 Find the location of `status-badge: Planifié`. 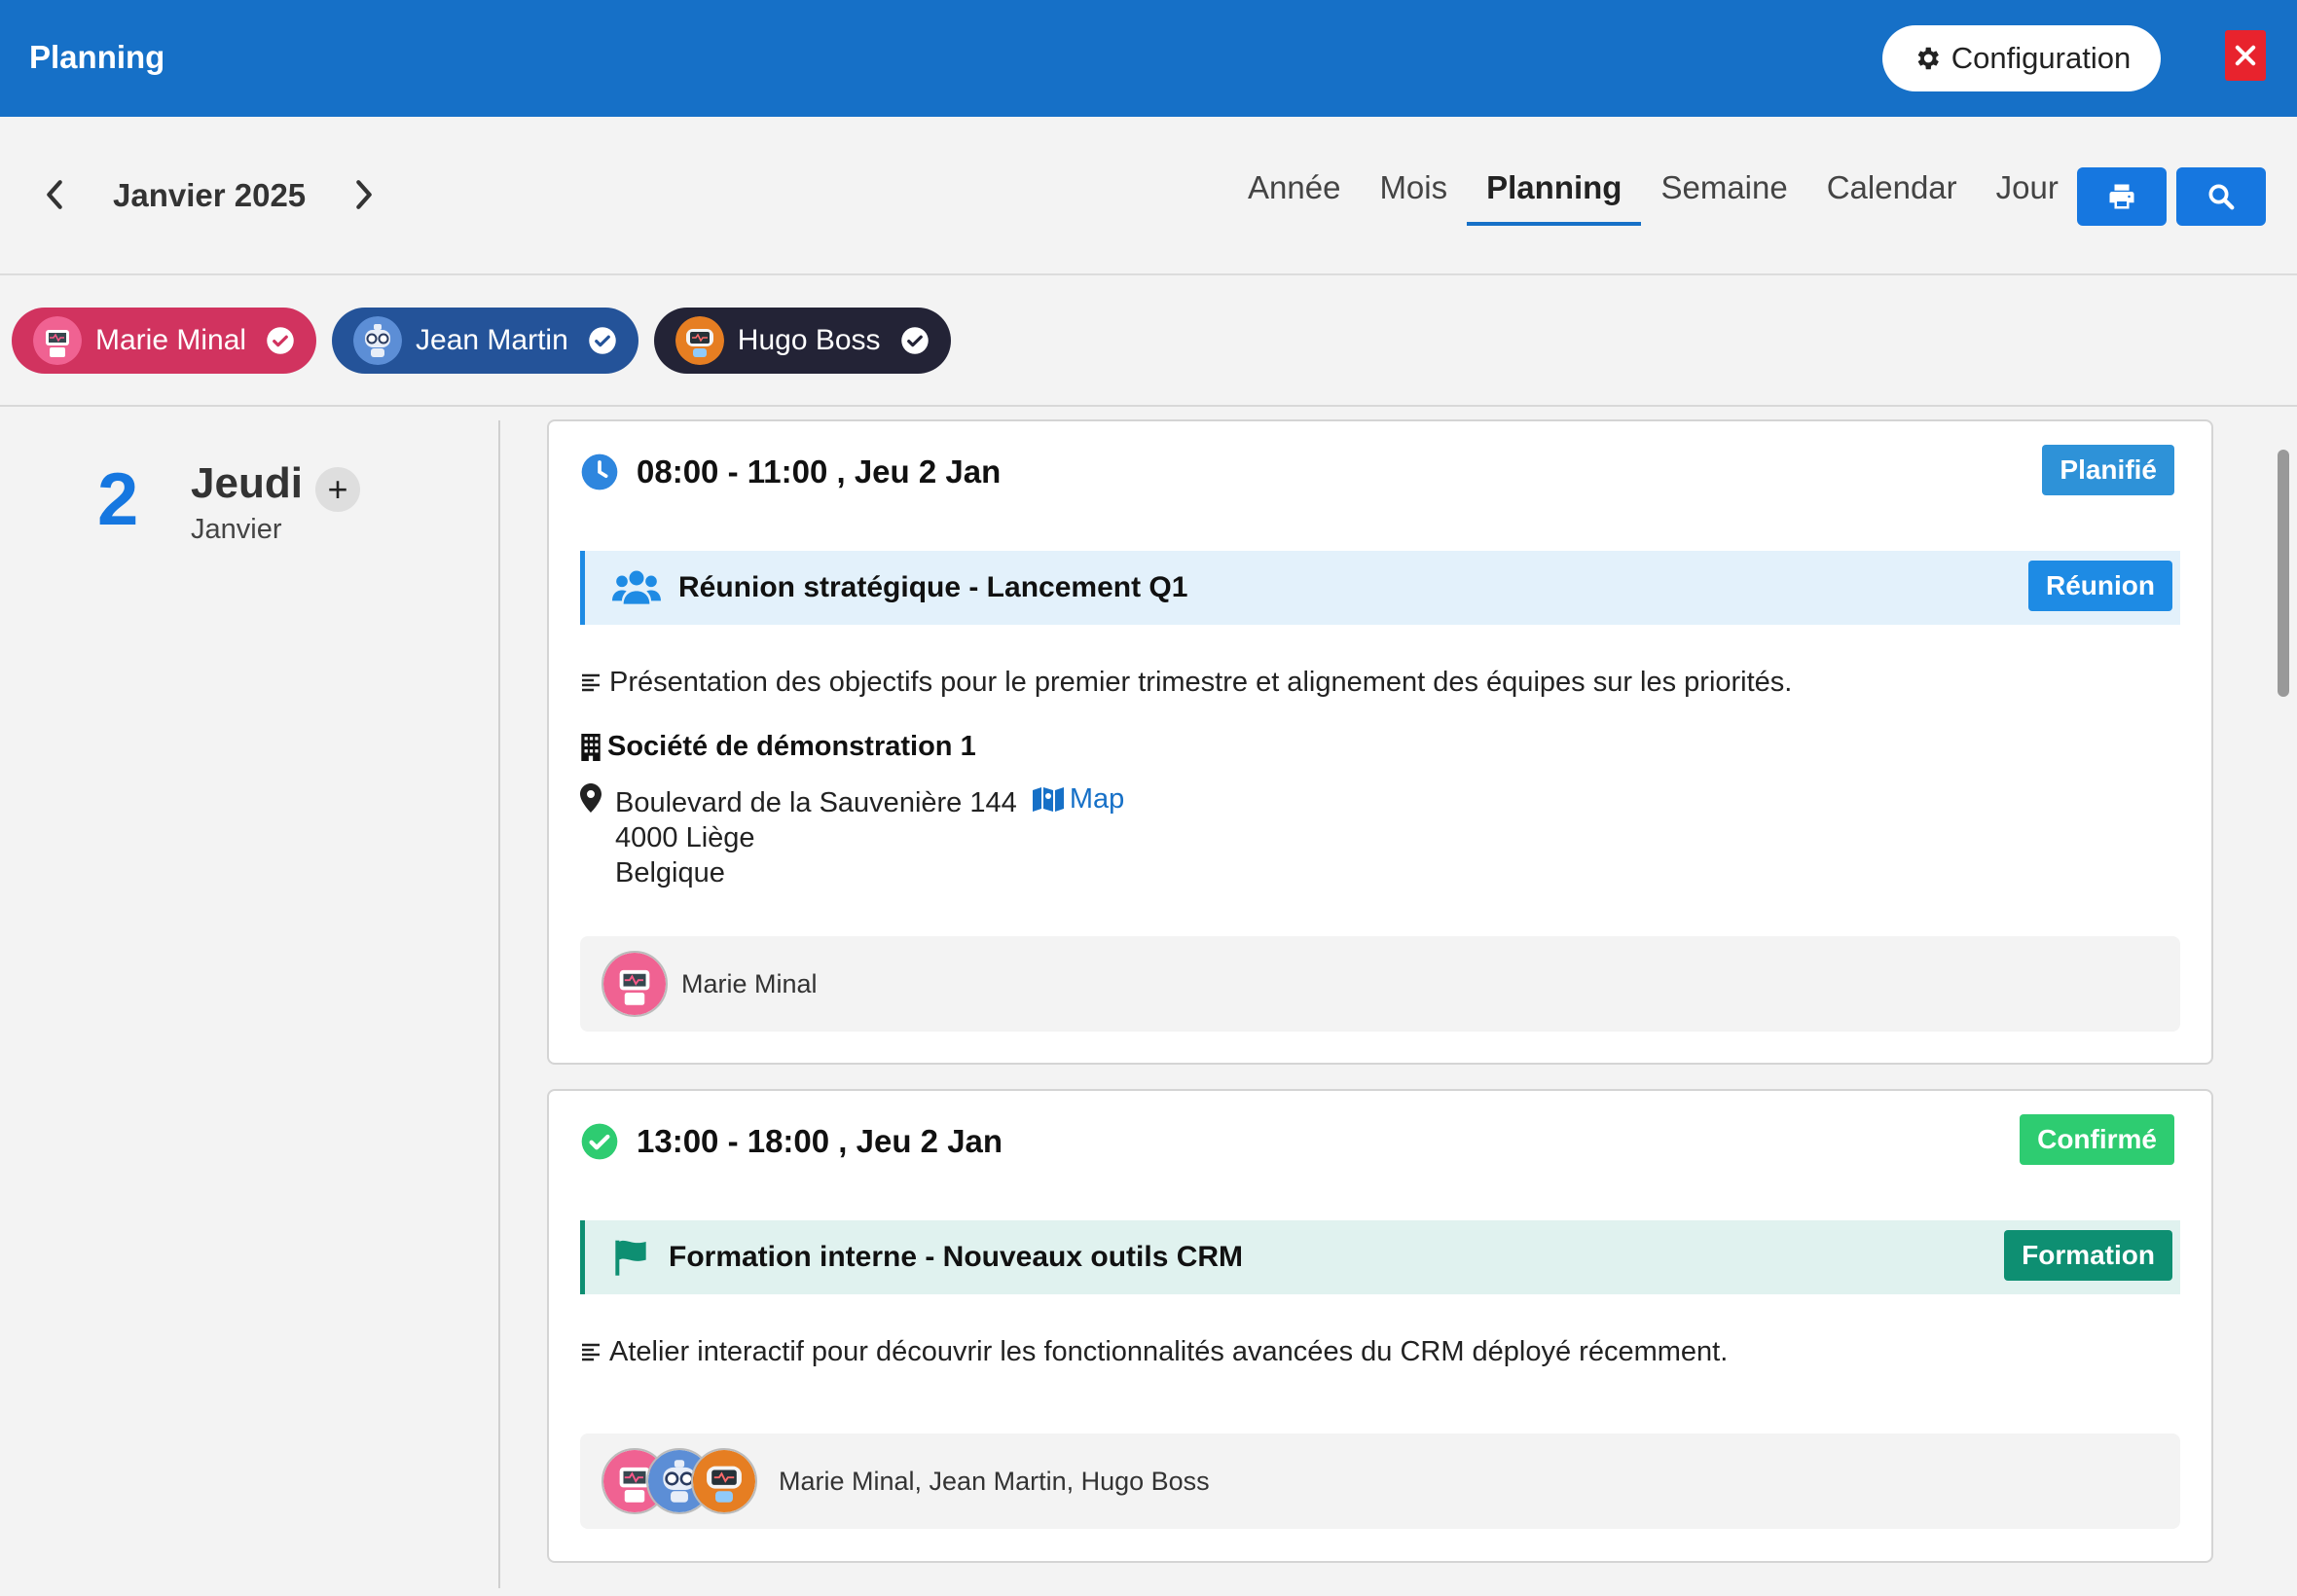

status-badge: Planifié is located at coordinates (2108, 470).